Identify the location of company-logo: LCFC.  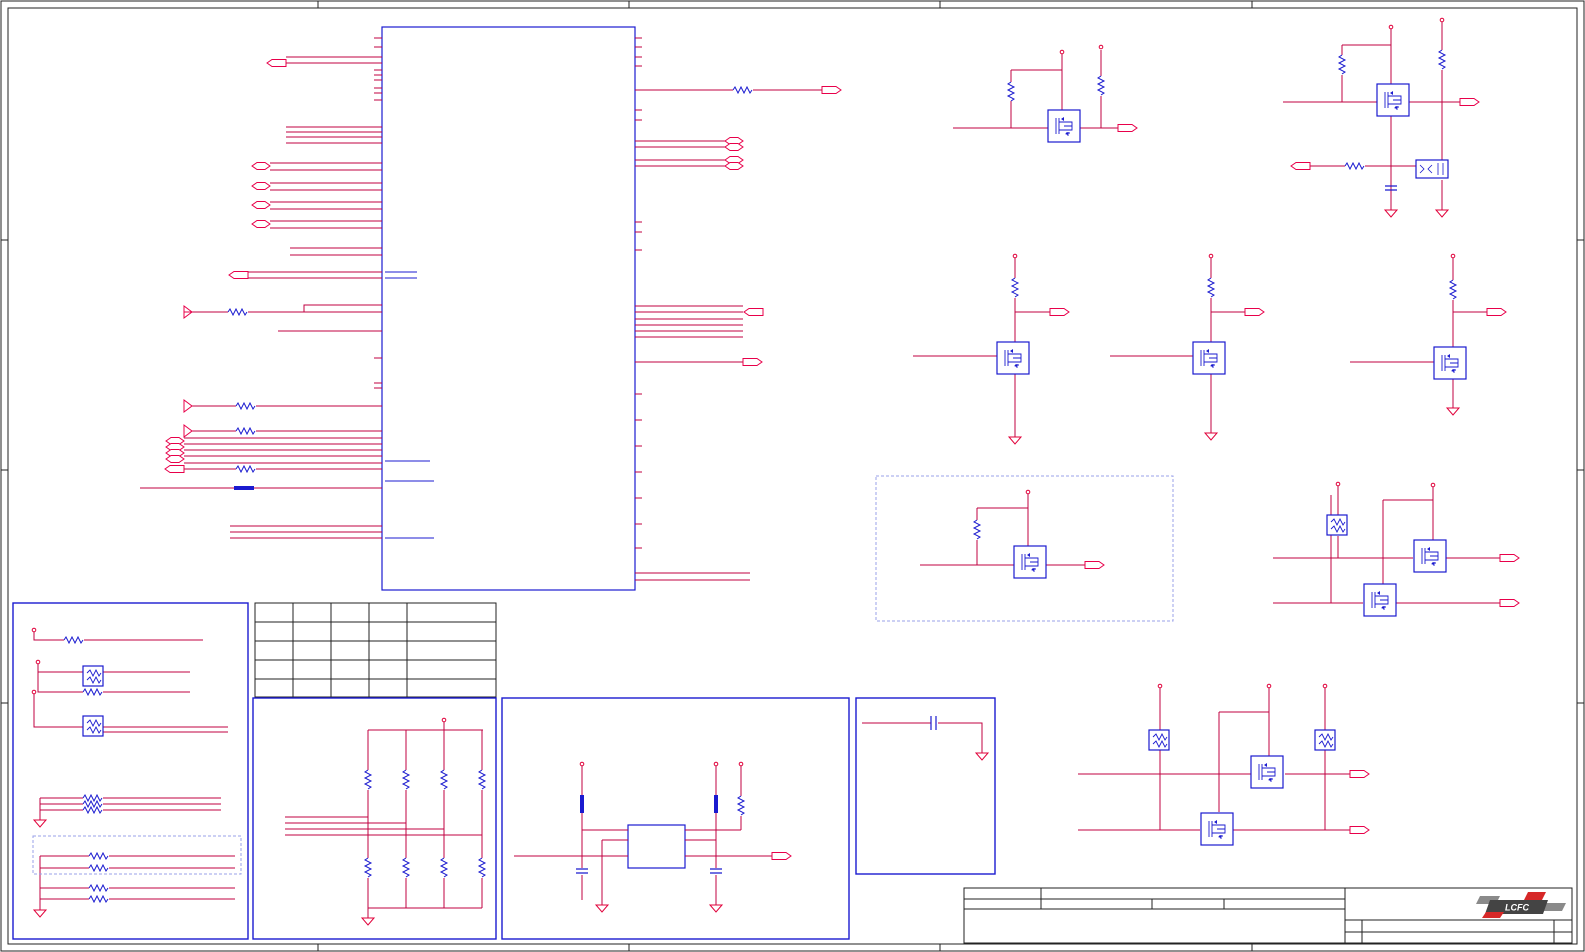
(1523, 904).